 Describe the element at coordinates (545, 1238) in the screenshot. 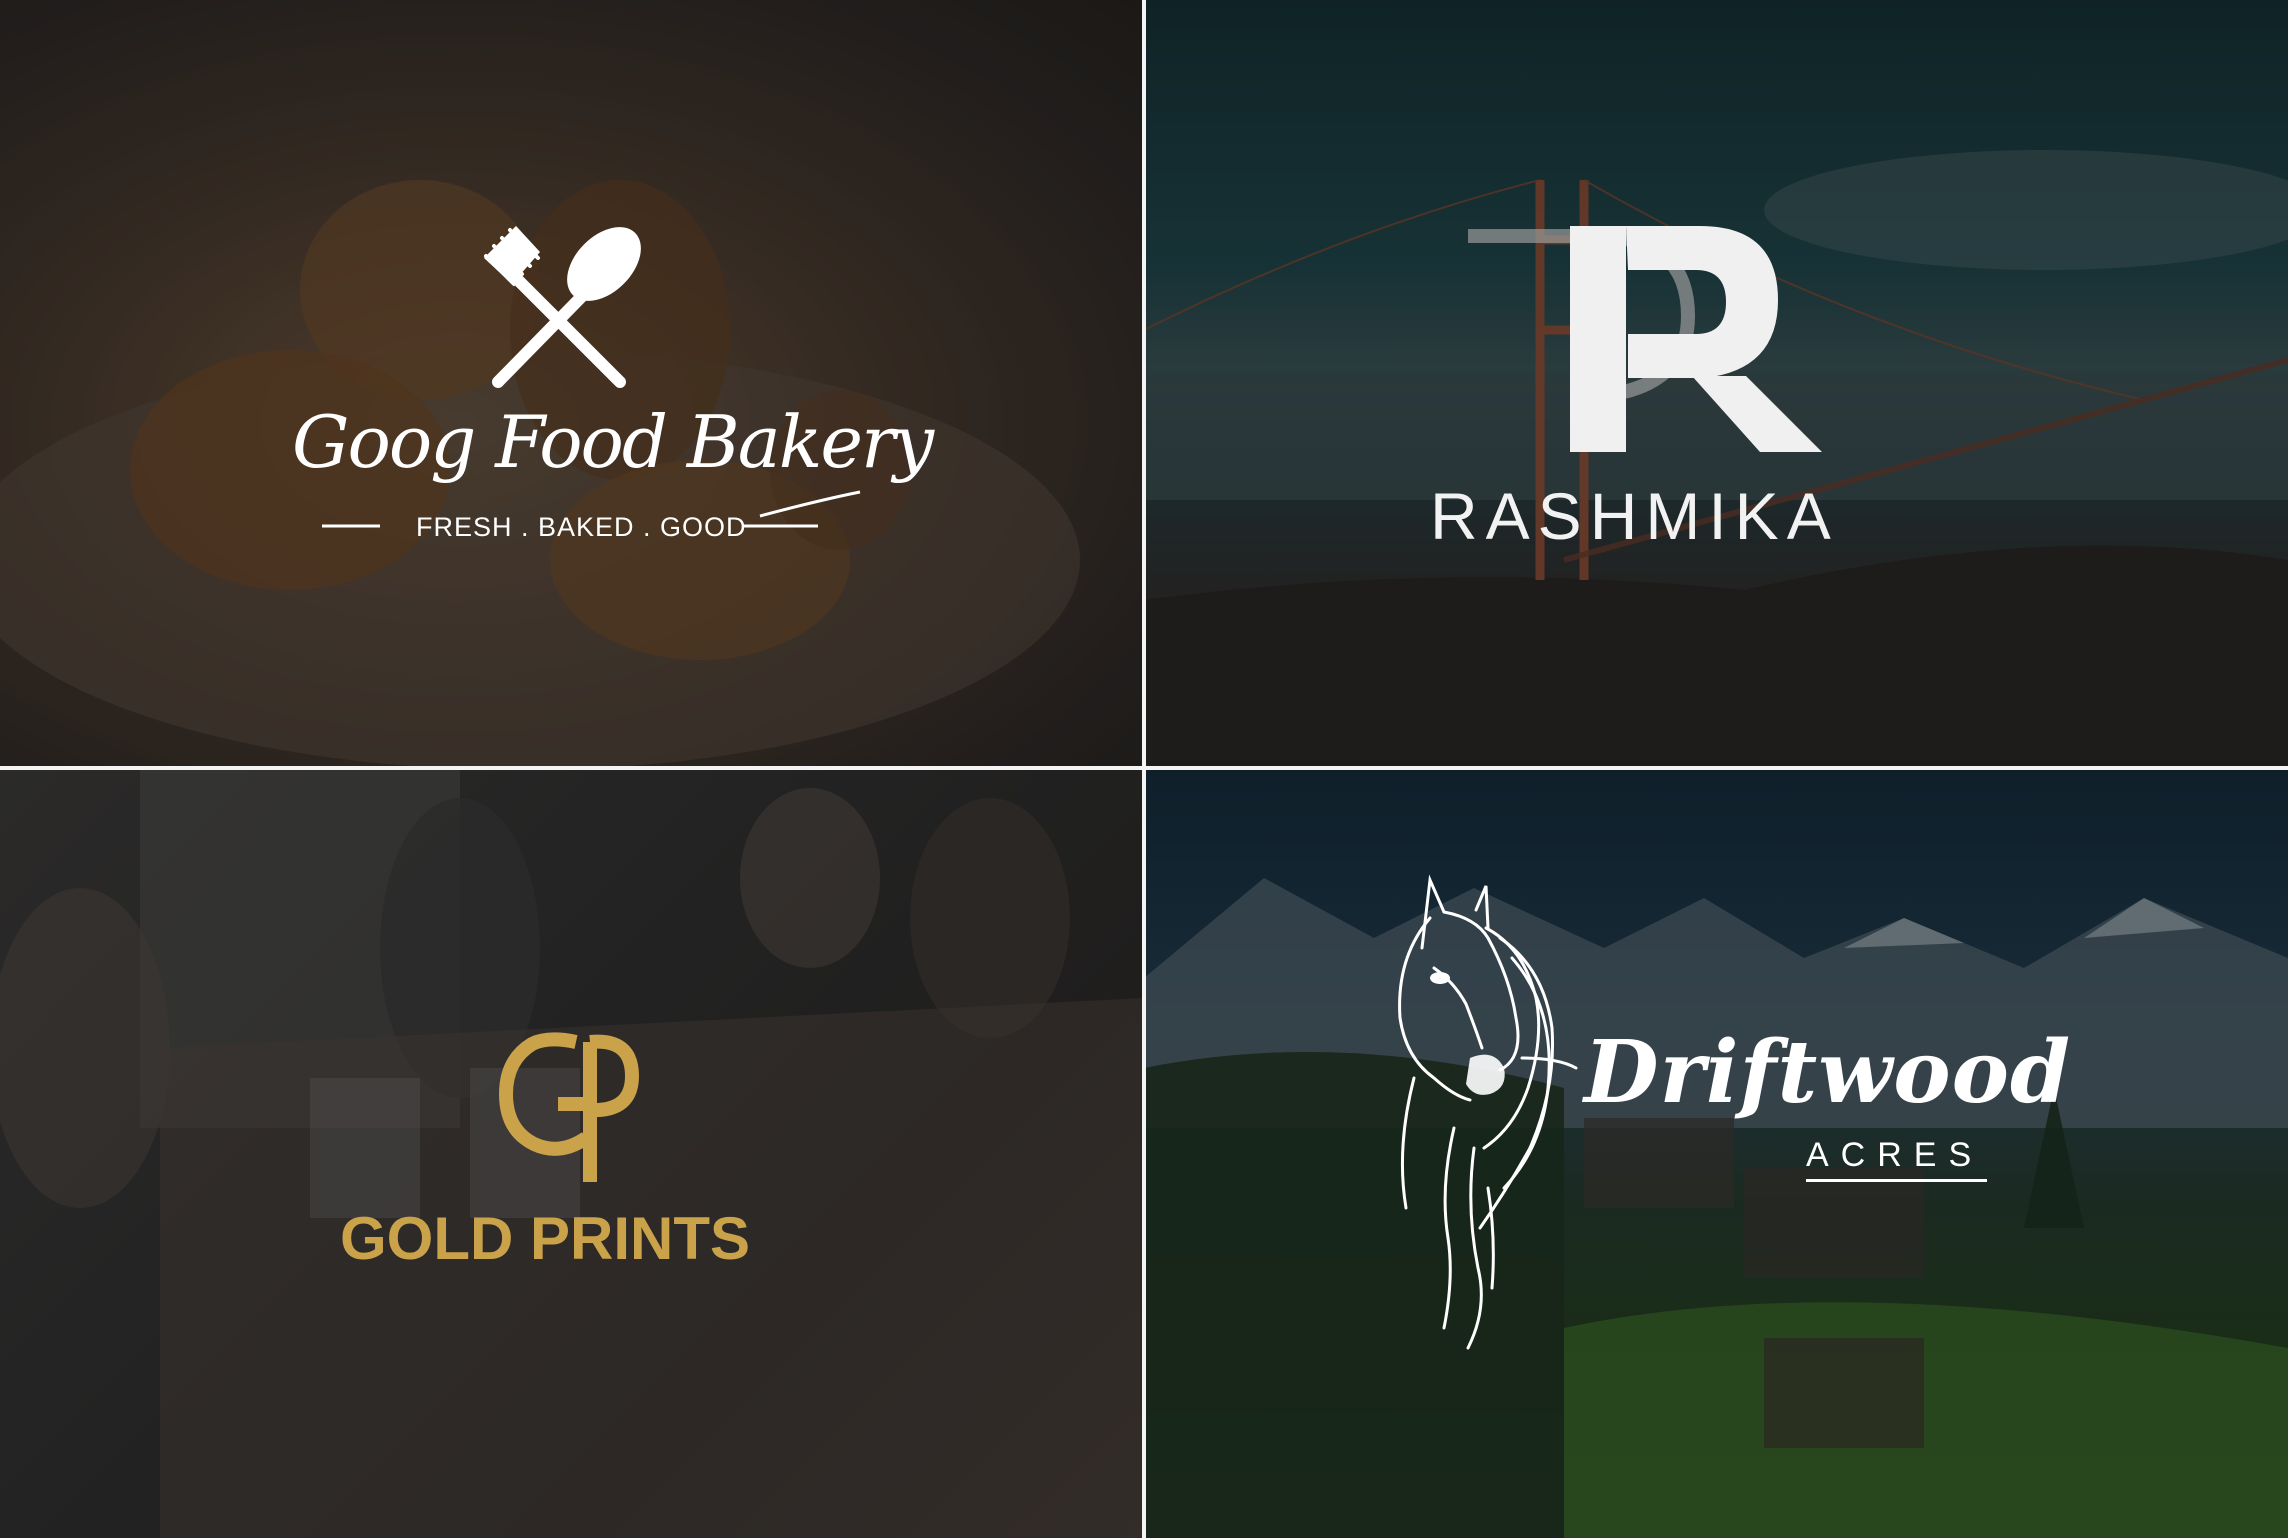

I see `gold-prints-brand-name: GOLD PRINTS` at that location.